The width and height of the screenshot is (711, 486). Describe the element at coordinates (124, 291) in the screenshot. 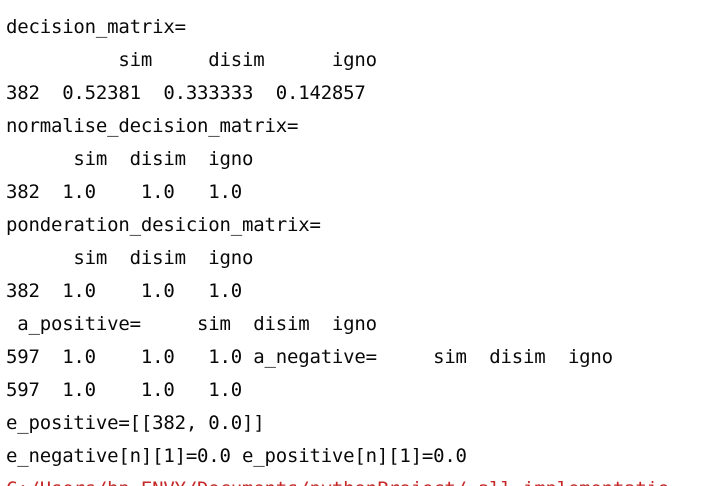

I see `console-line-ponderation-row: 382 1.0 1.0 1.0` at that location.